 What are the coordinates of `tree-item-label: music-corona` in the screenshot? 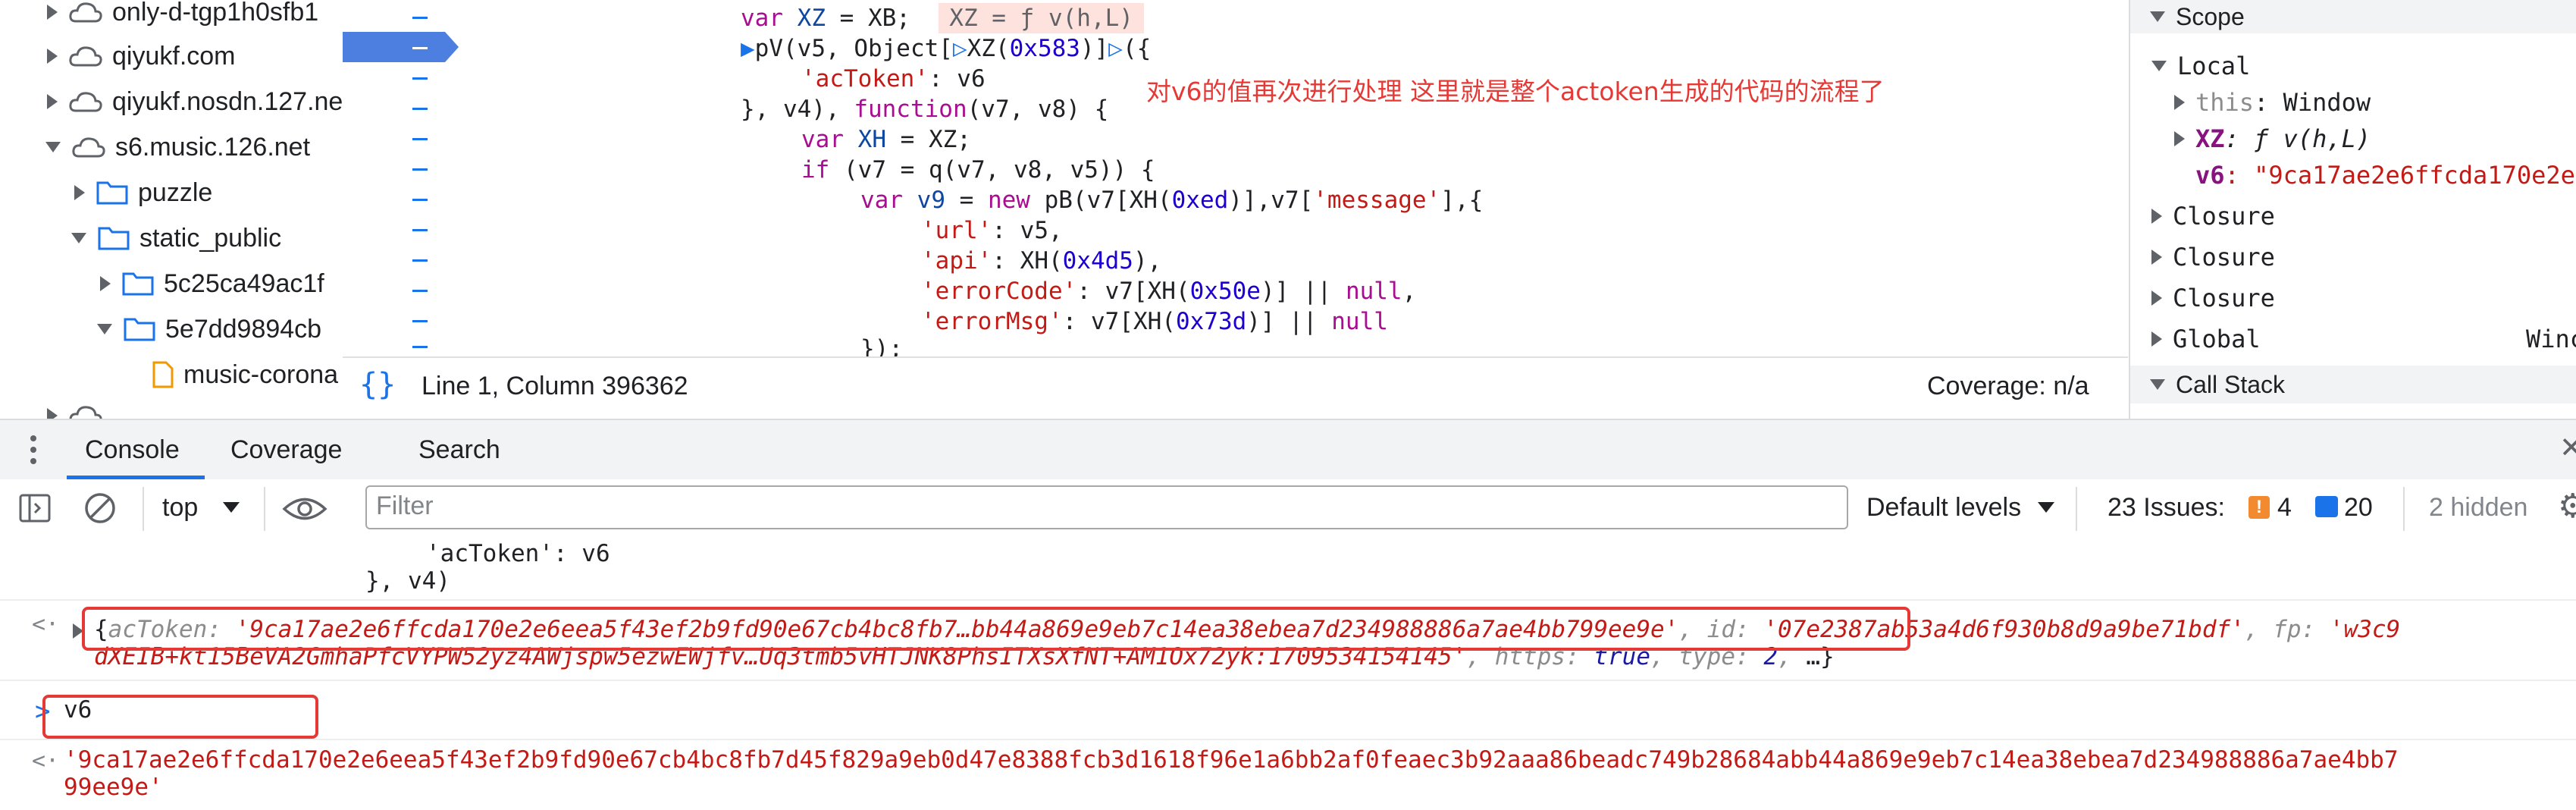 It's located at (261, 374).